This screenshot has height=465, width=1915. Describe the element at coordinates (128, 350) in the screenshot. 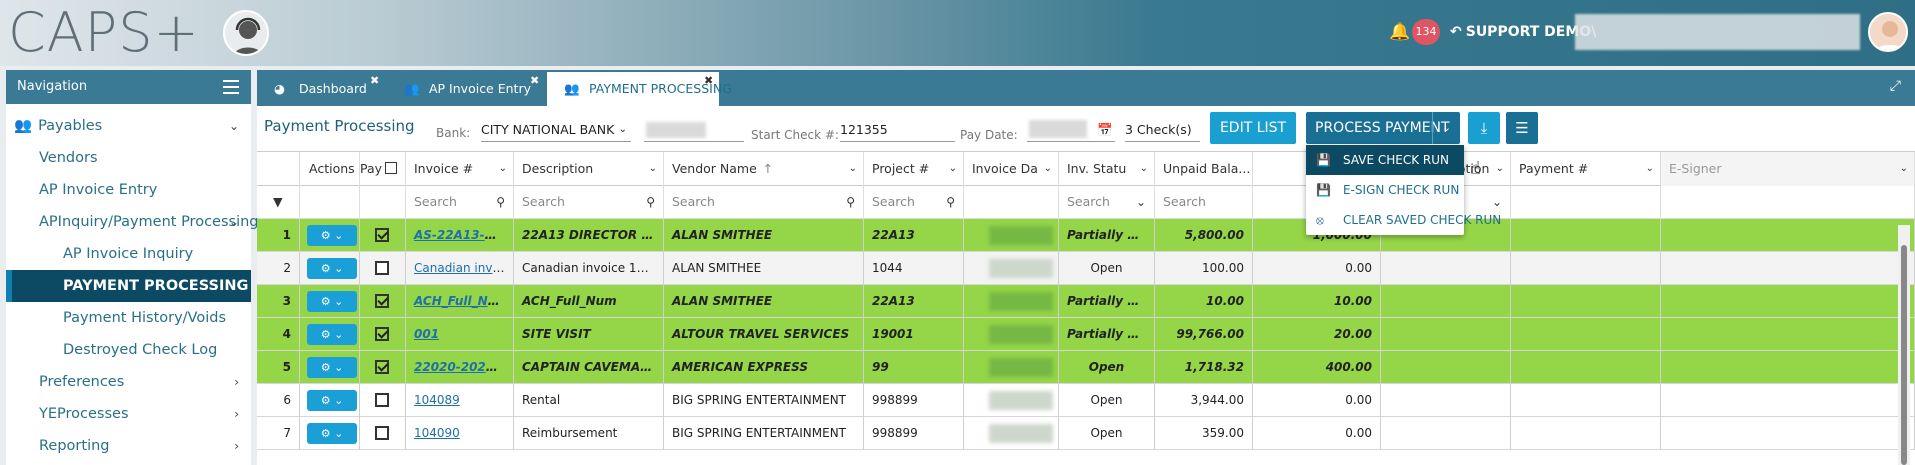

I see `sidebar-item-destroyed-check-log: Destroyed Check Log` at that location.